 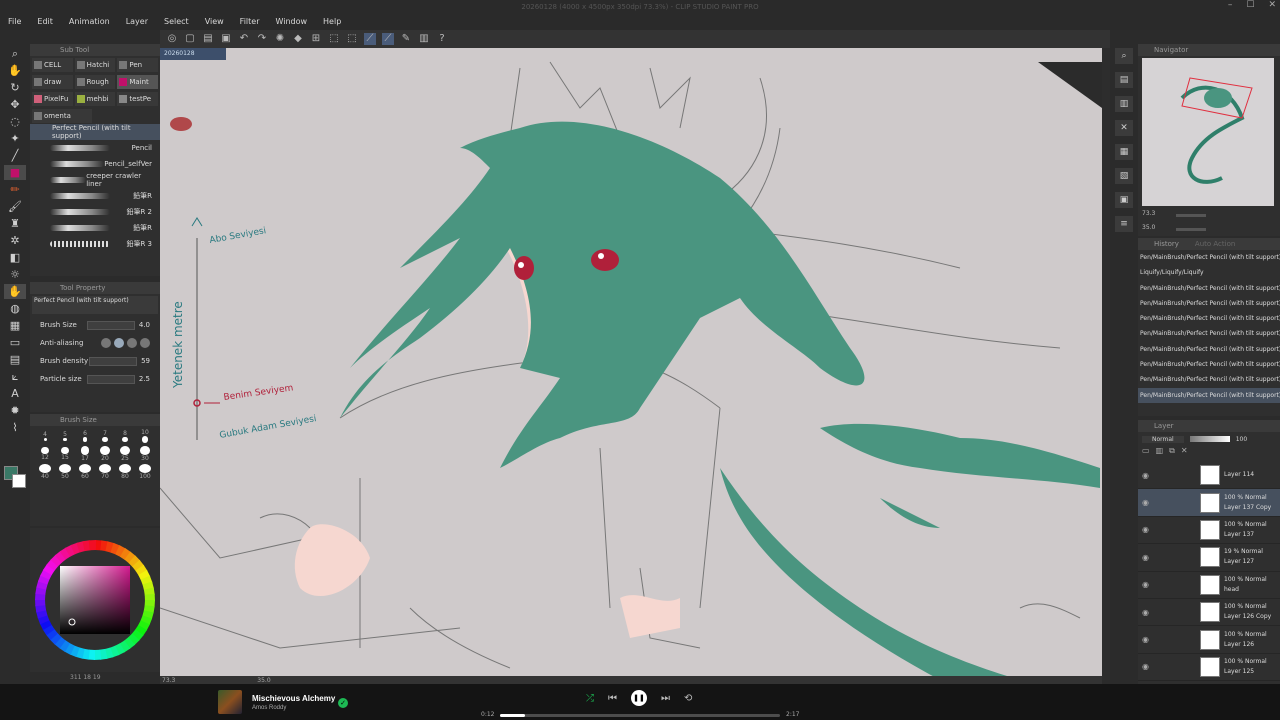 I want to click on subtool-tab-hatching: Hatchi, so click(x=95, y=64).